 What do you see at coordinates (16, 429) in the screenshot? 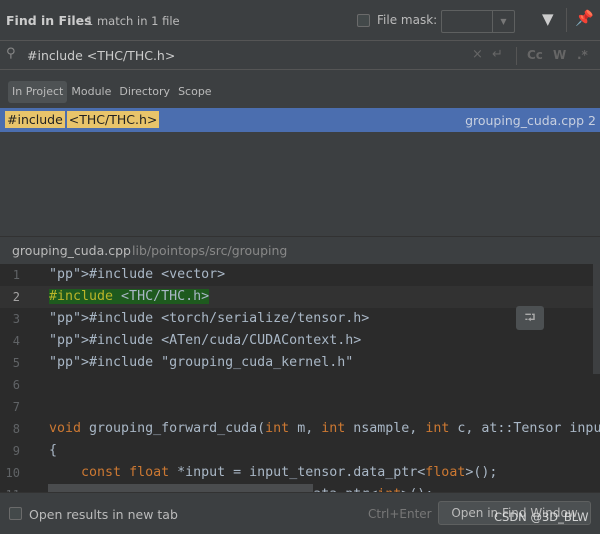
I see `line-number: 8` at bounding box center [16, 429].